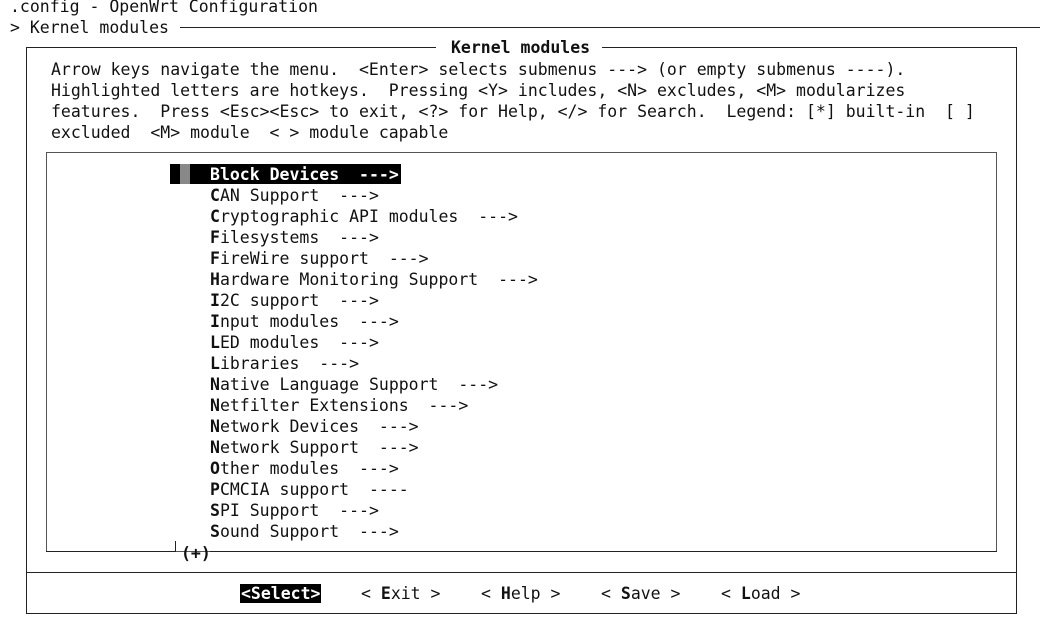  I want to click on menu-item-firewire: FireWire support --->, so click(319, 258).